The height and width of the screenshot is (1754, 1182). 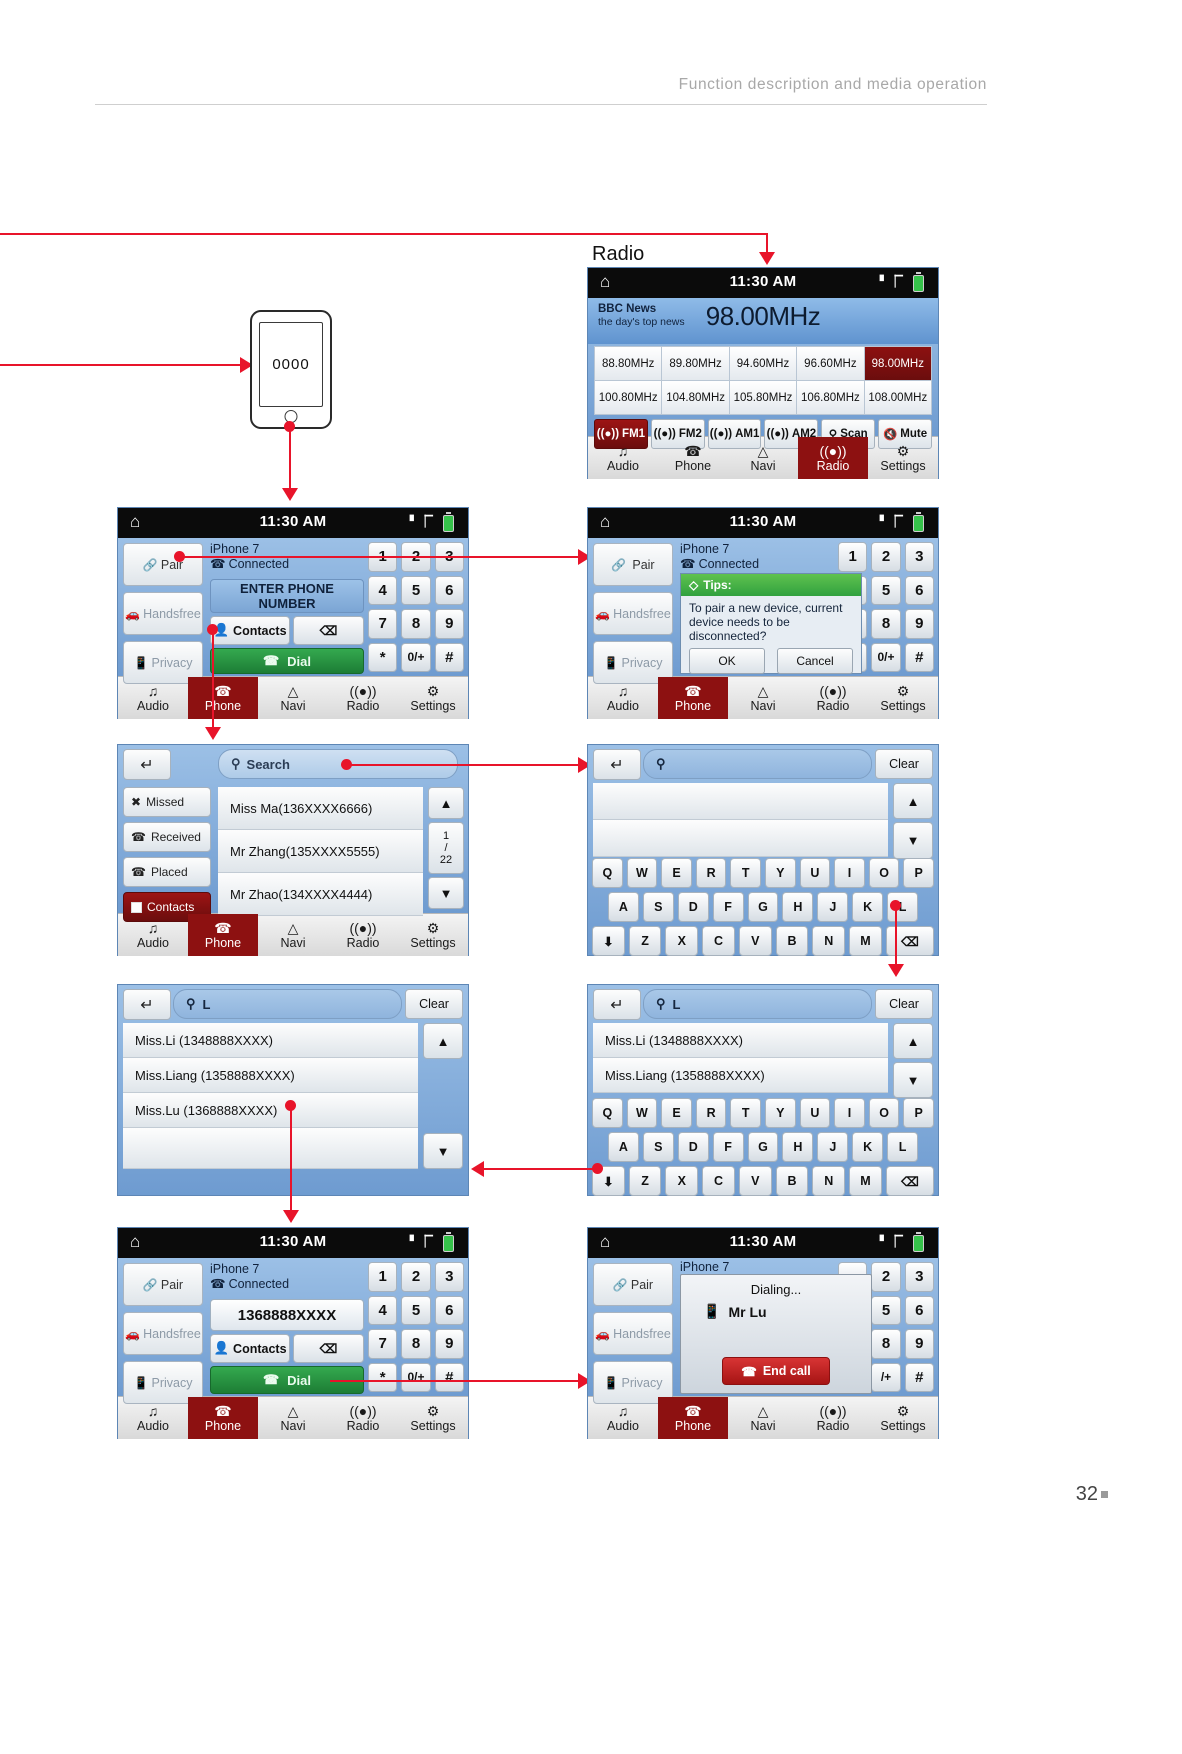 I want to click on list-item: Miss Ma(136XXXX6666), so click(x=320, y=808).